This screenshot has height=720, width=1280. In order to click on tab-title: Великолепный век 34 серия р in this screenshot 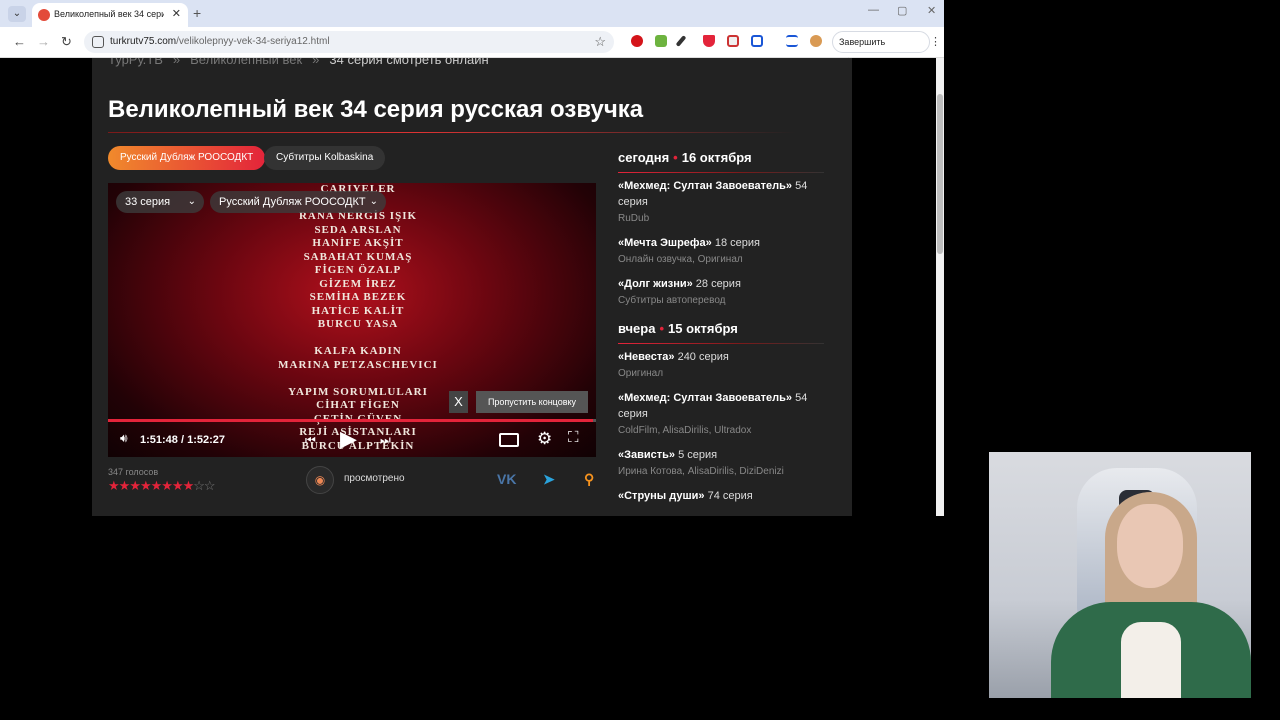, I will do `click(109, 14)`.